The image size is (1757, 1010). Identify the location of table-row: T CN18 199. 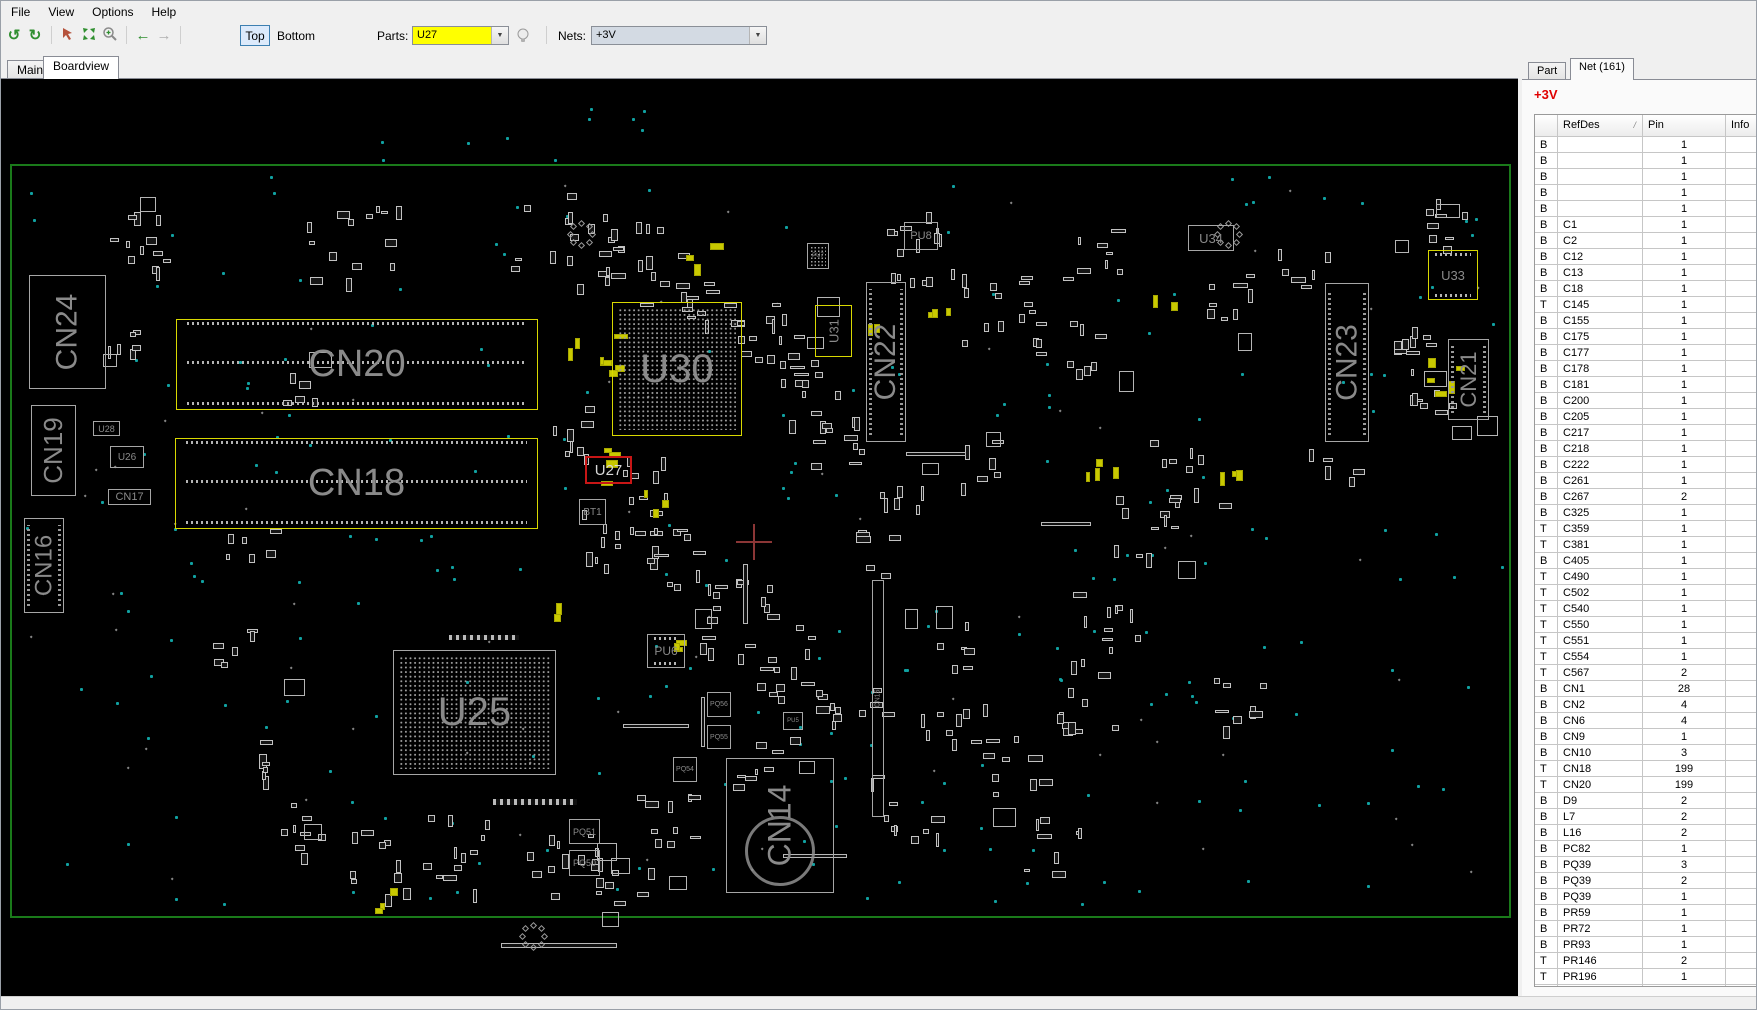
(1645, 769).